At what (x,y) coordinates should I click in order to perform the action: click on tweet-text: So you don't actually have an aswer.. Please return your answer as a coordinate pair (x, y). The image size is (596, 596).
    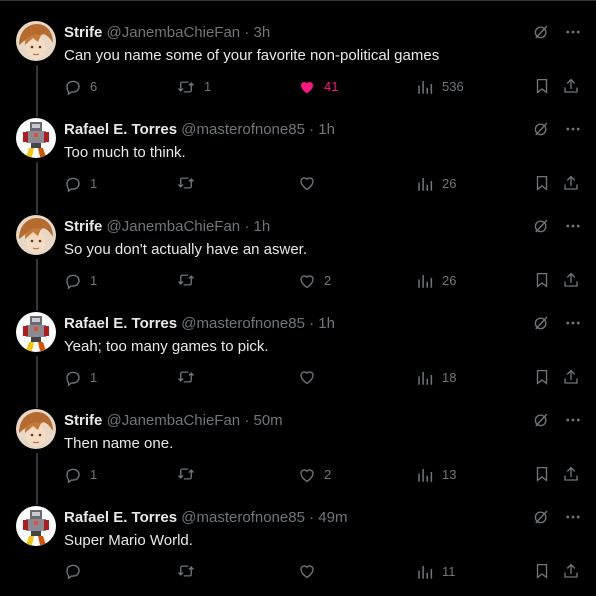
    Looking at the image, I should click on (186, 249).